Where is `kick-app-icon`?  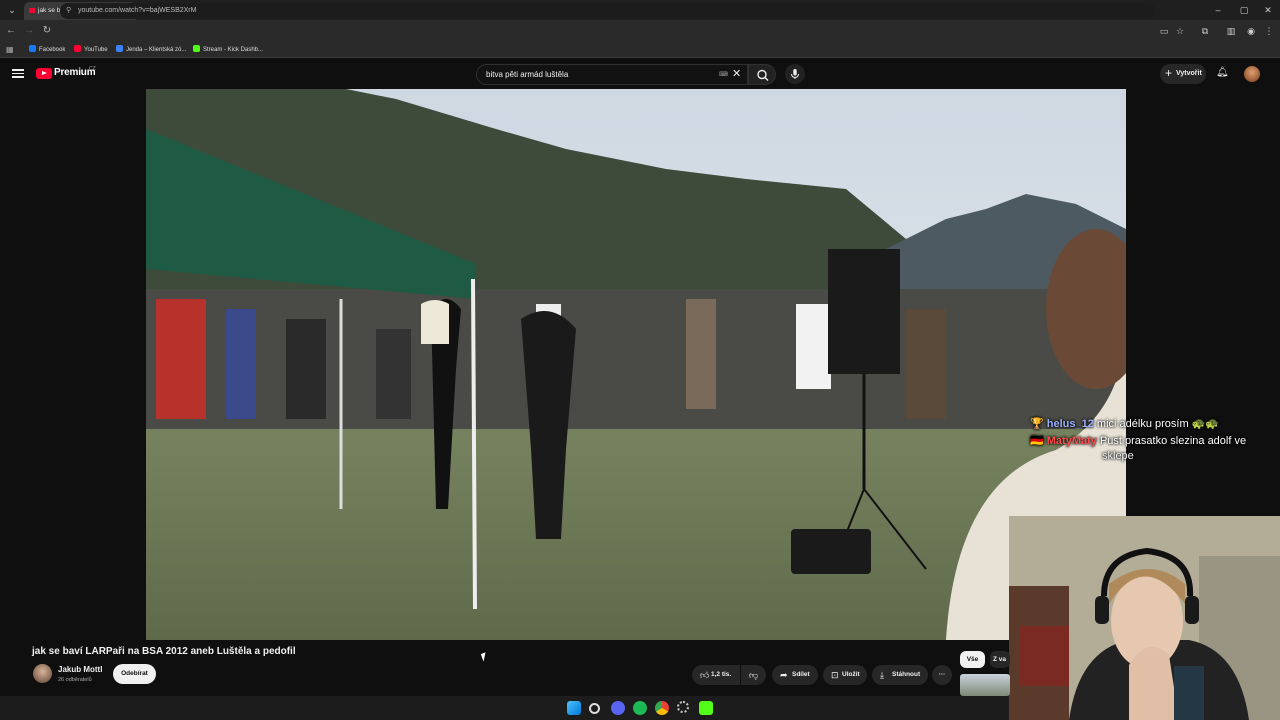
kick-app-icon is located at coordinates (706, 708).